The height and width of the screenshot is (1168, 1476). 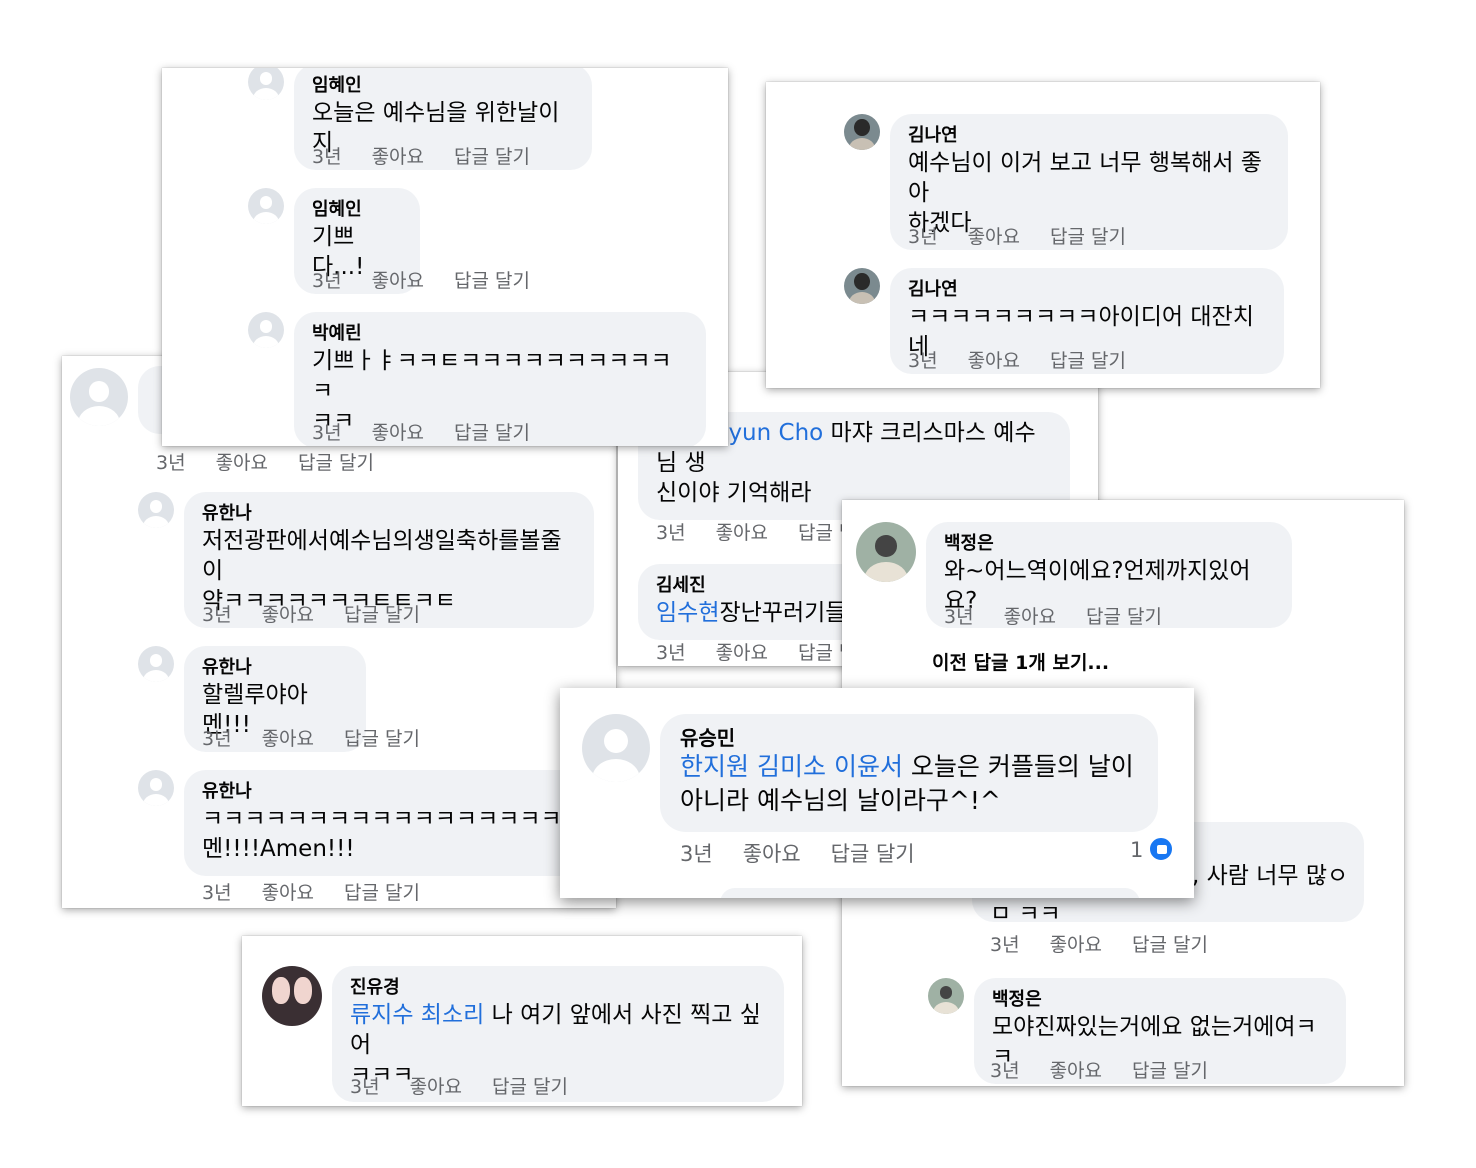 What do you see at coordinates (558, 988) in the screenshot?
I see `comment-author: 진유경` at bounding box center [558, 988].